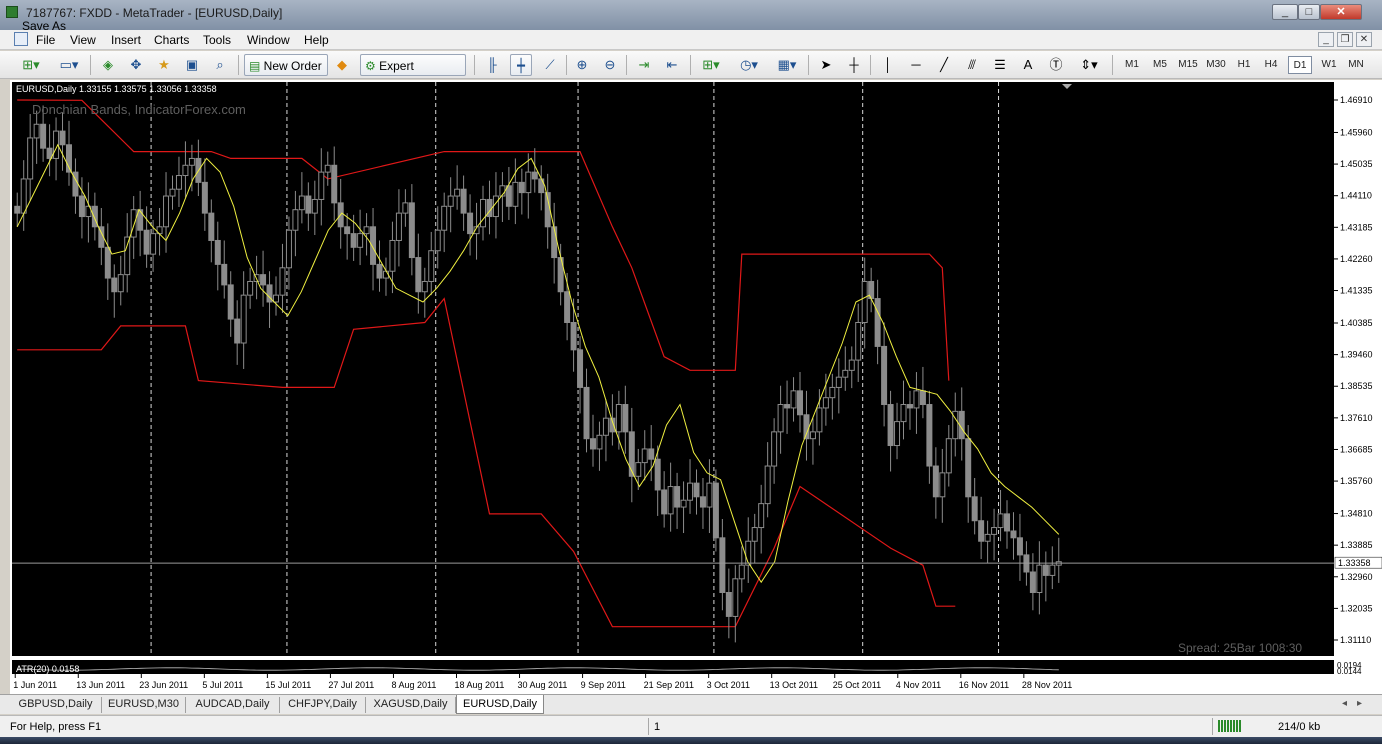 This screenshot has height=744, width=1382. What do you see at coordinates (1356, 100) in the screenshot?
I see `y-tick-label: 1.46910` at bounding box center [1356, 100].